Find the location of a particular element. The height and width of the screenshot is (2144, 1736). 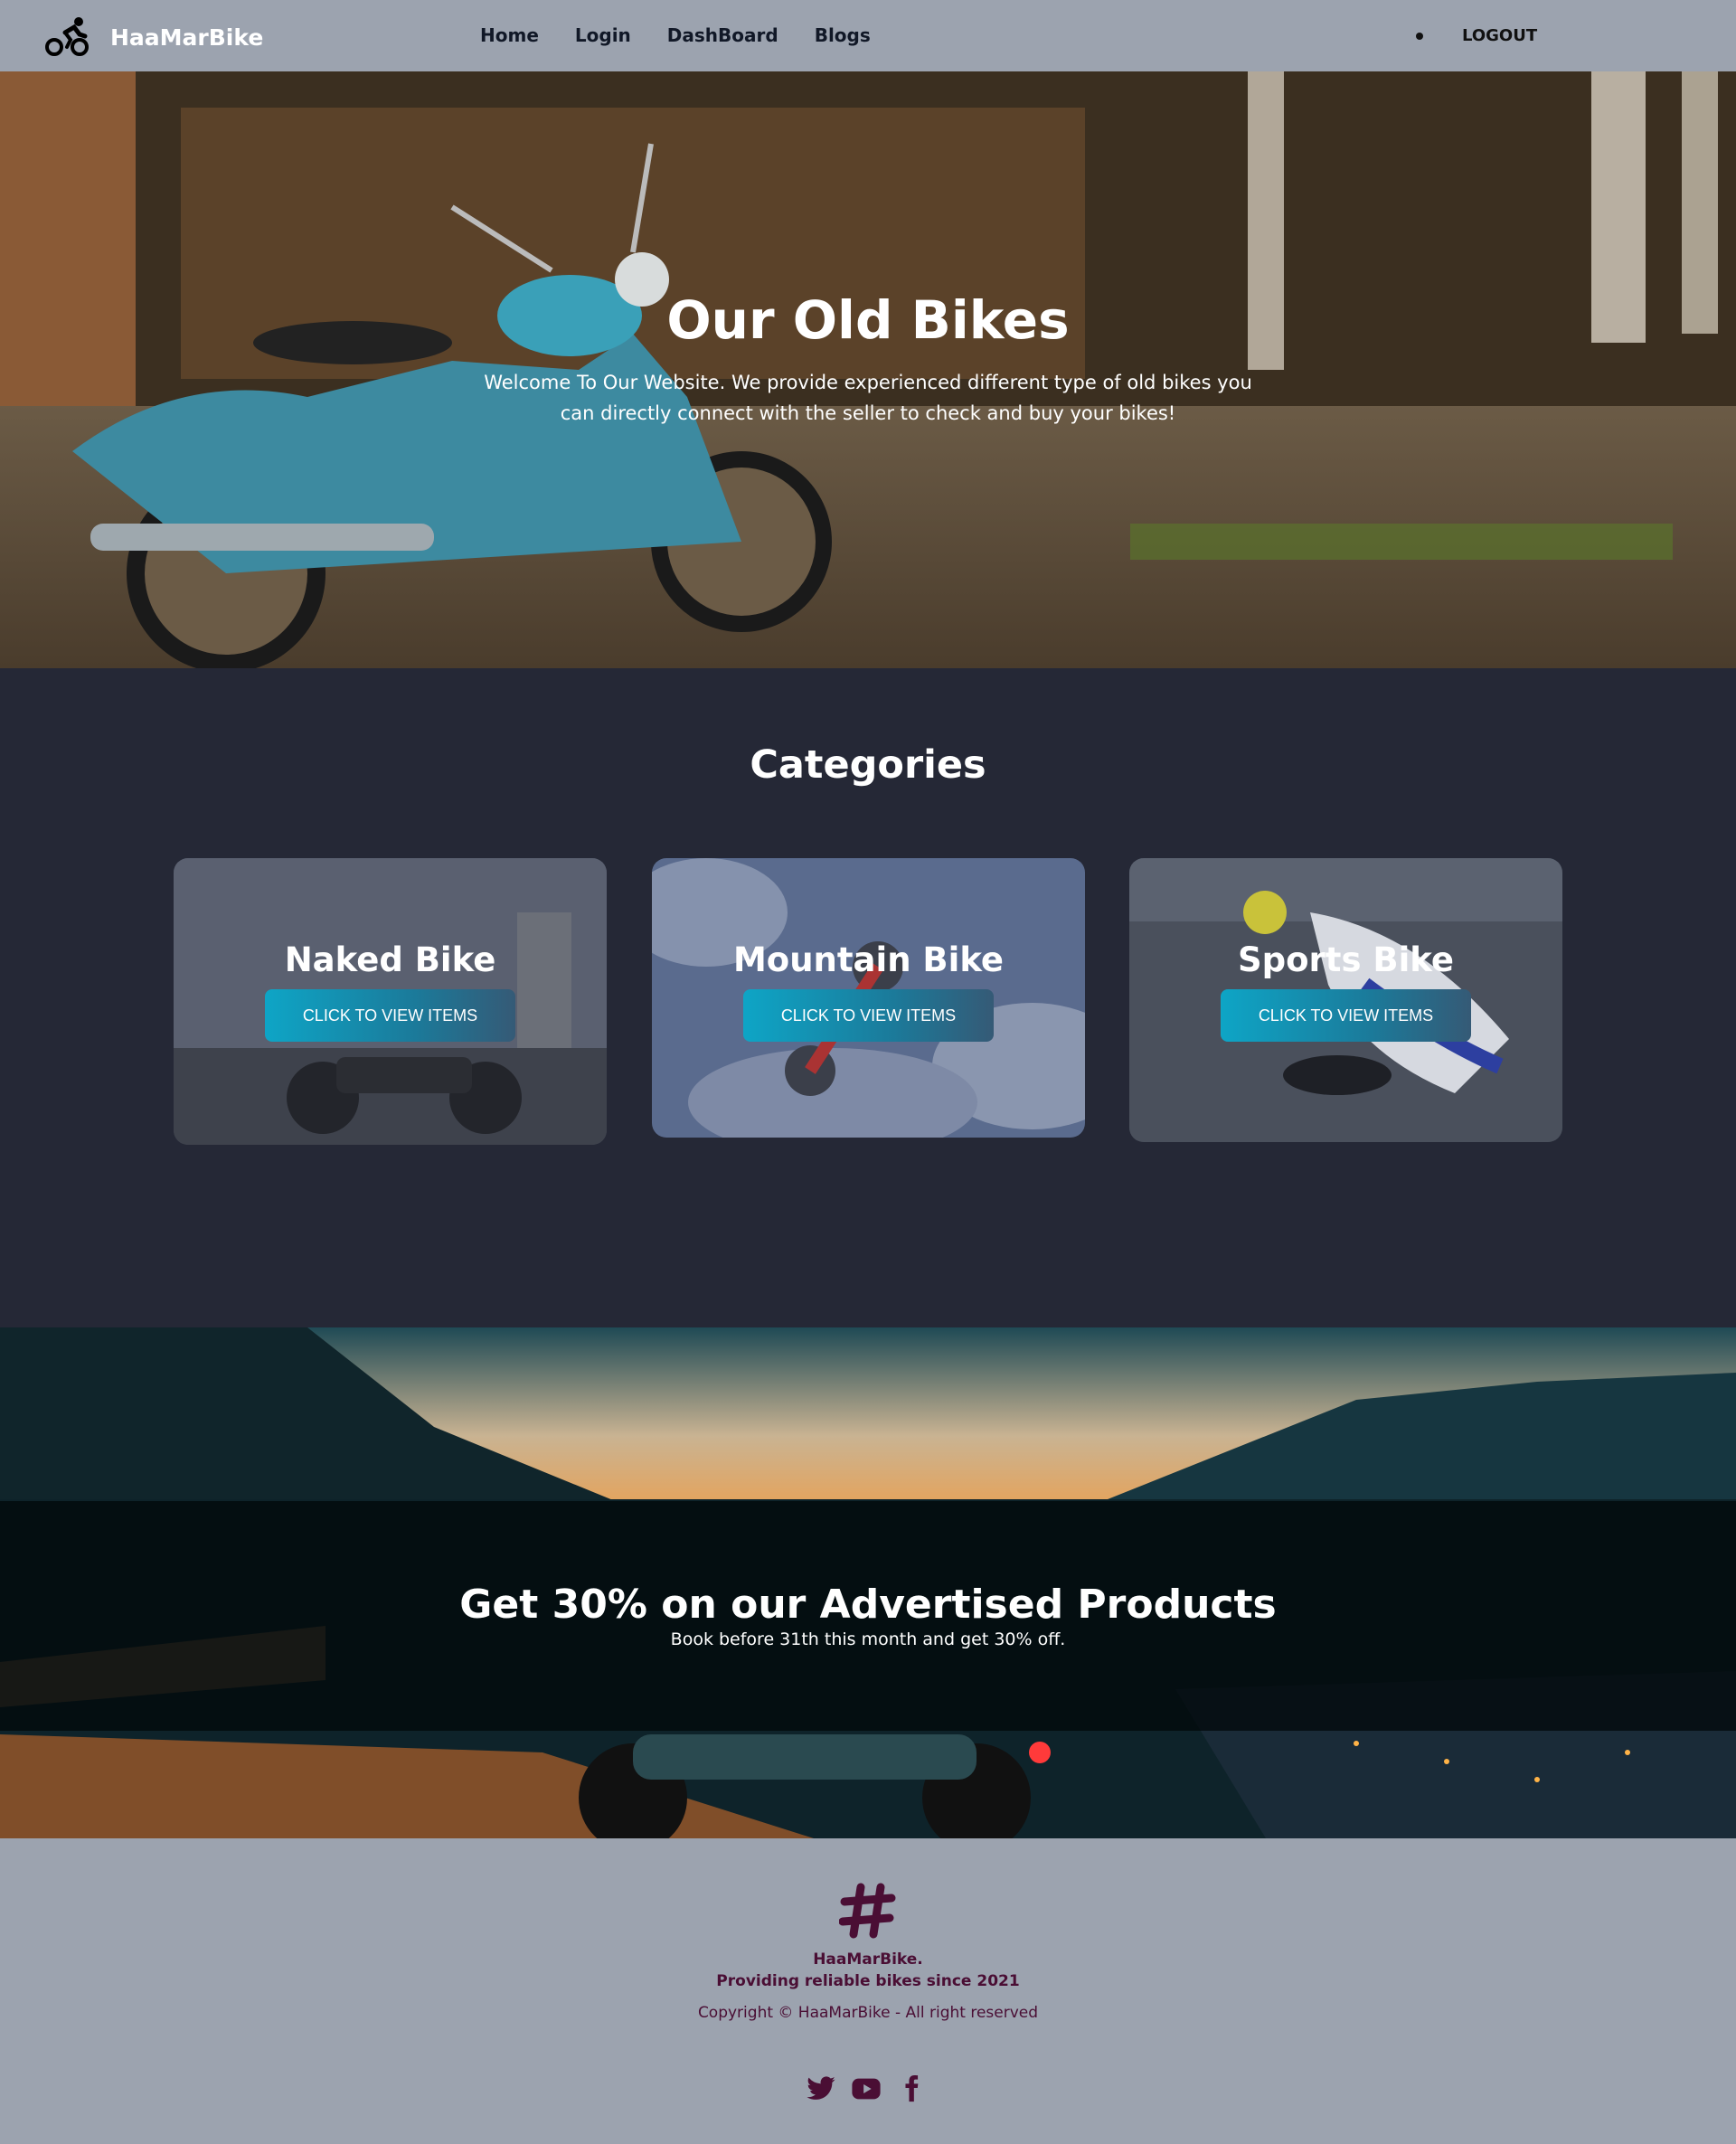

nav-dashboard-link: DashBoard is located at coordinates (722, 35).